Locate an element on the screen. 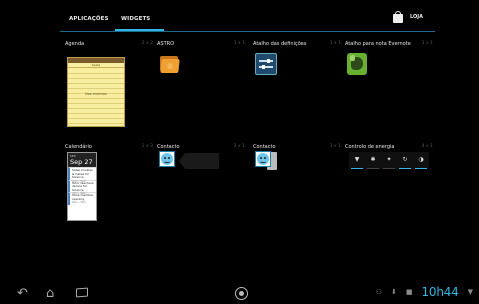  wifi-signal-icon: ▼ is located at coordinates (470, 292).